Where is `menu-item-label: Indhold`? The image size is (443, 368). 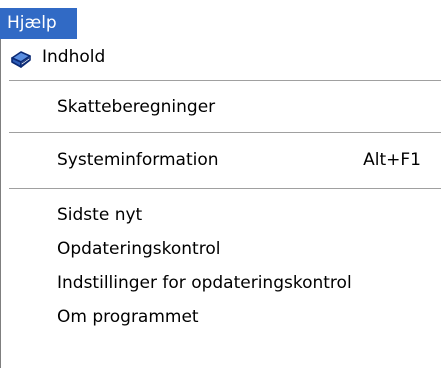
menu-item-label: Indhold is located at coordinates (74, 57).